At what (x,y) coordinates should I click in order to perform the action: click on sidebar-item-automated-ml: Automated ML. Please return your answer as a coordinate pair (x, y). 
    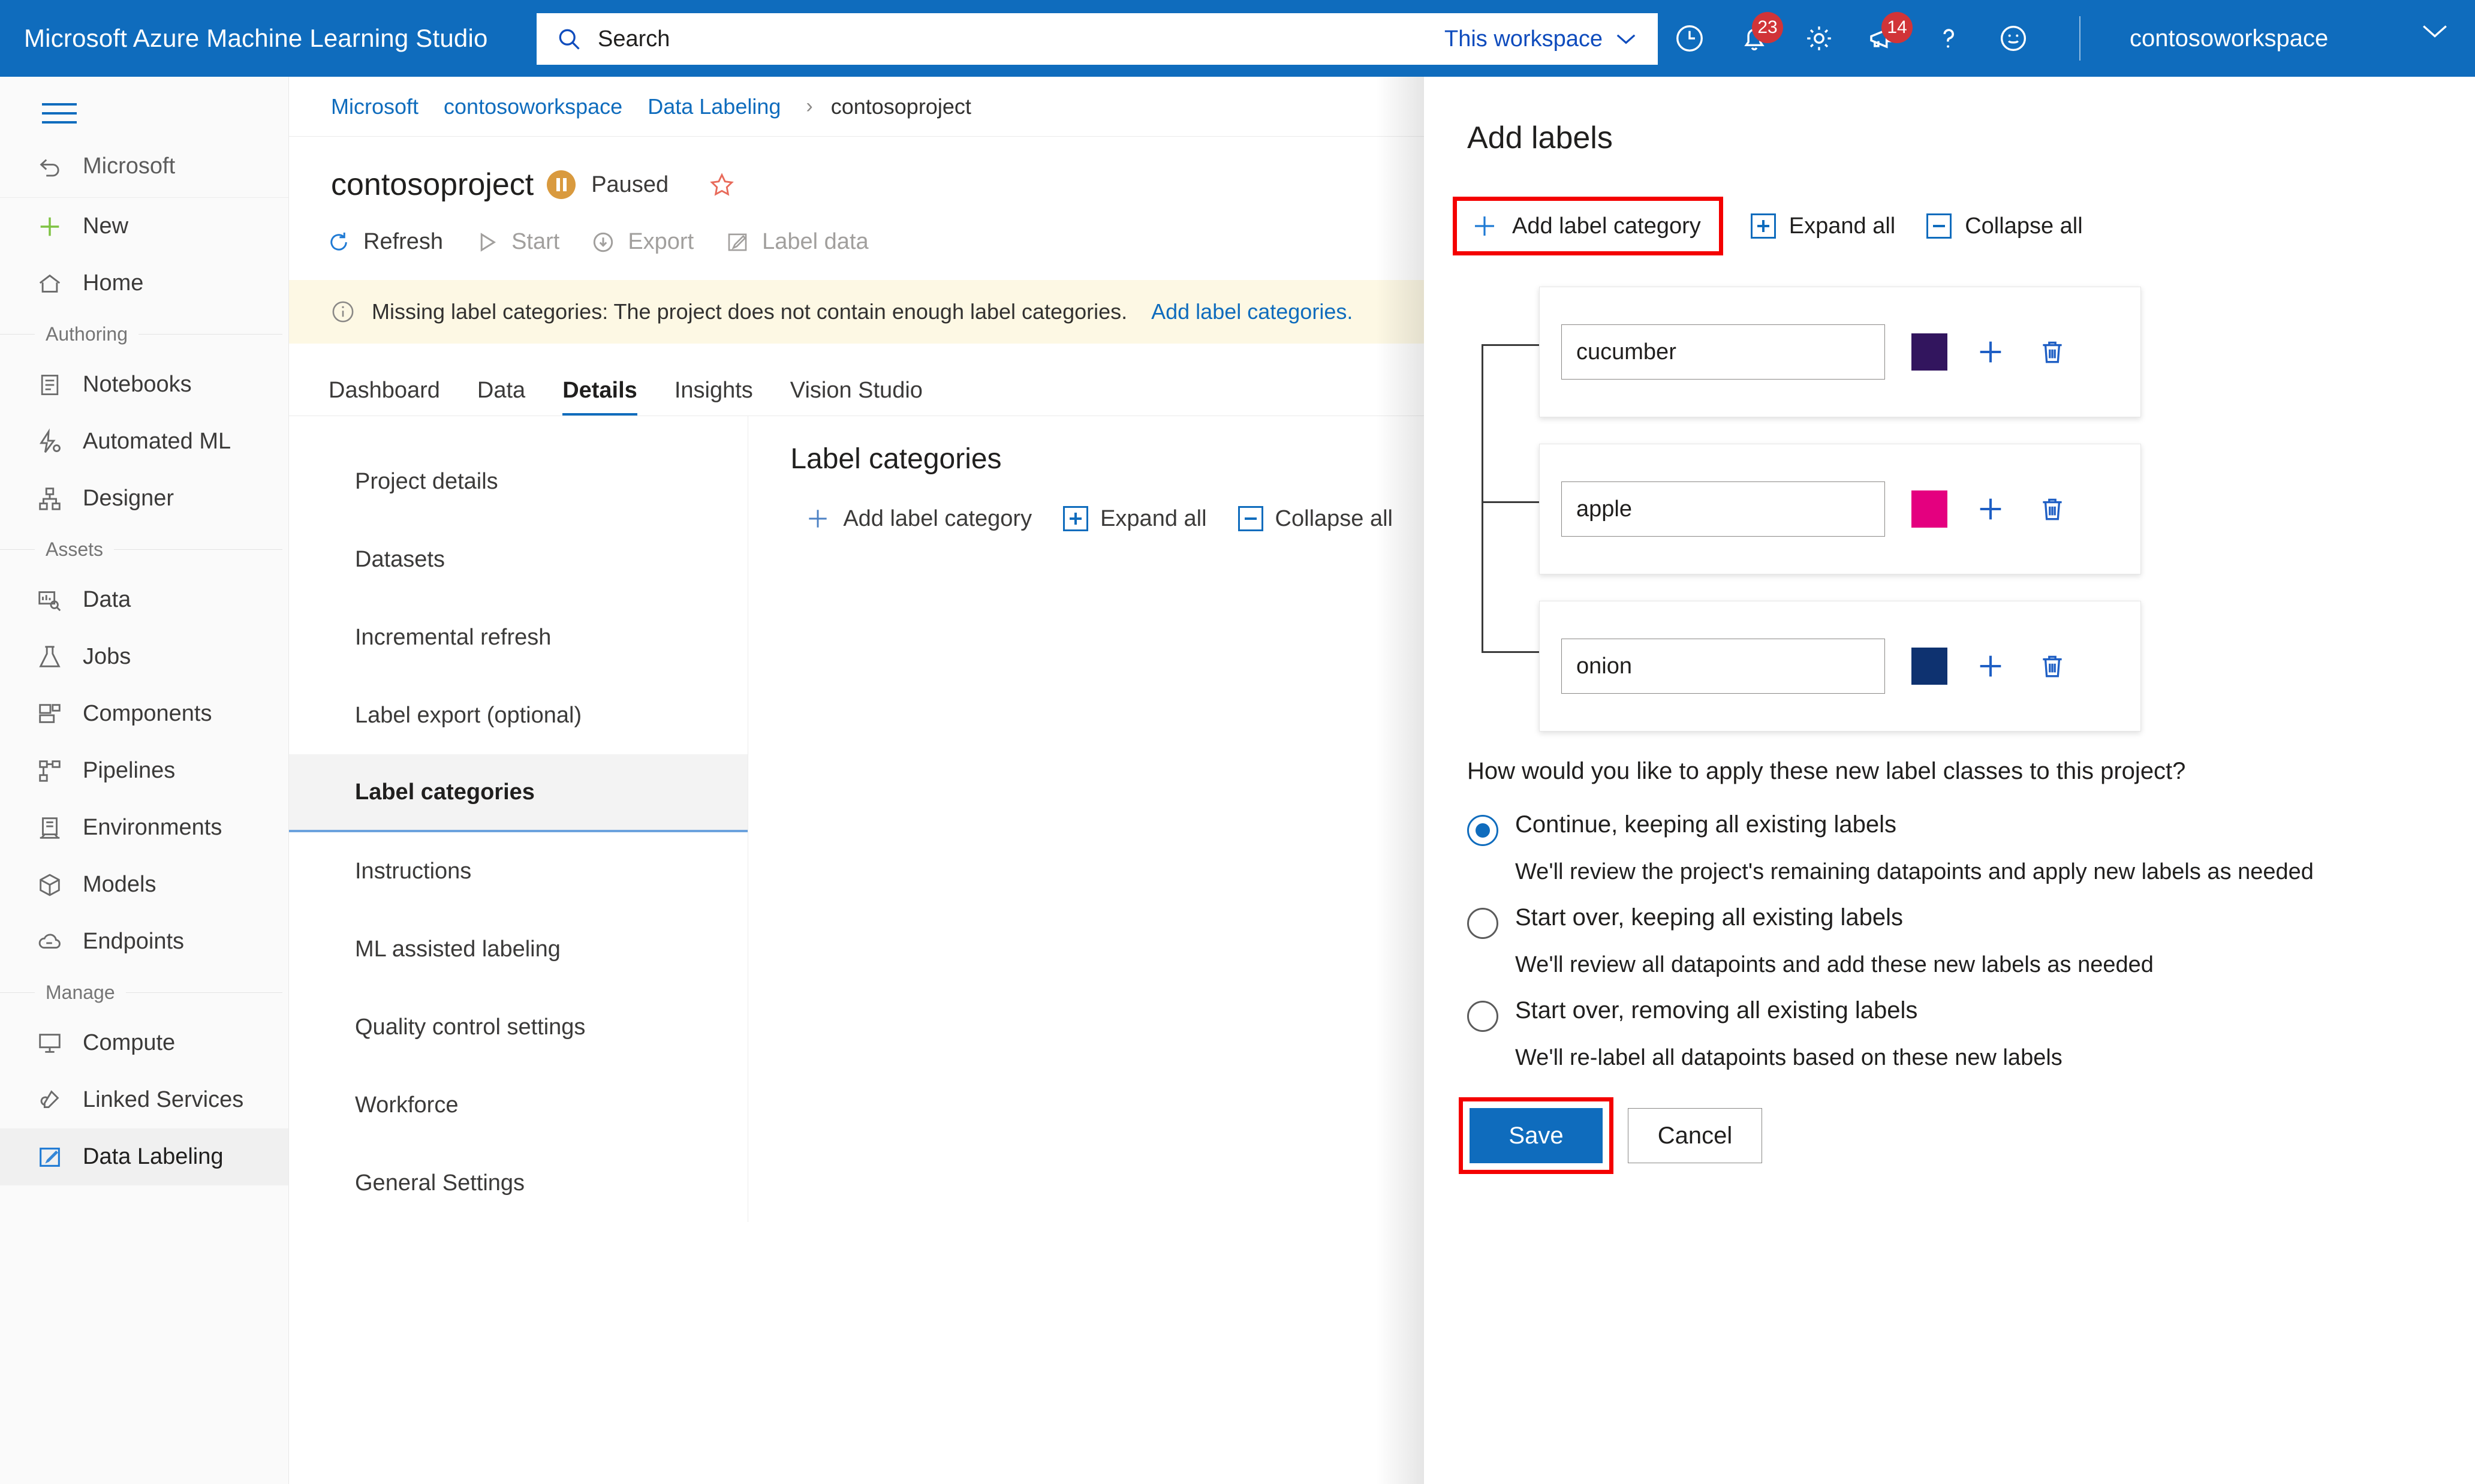
    Looking at the image, I should click on (144, 441).